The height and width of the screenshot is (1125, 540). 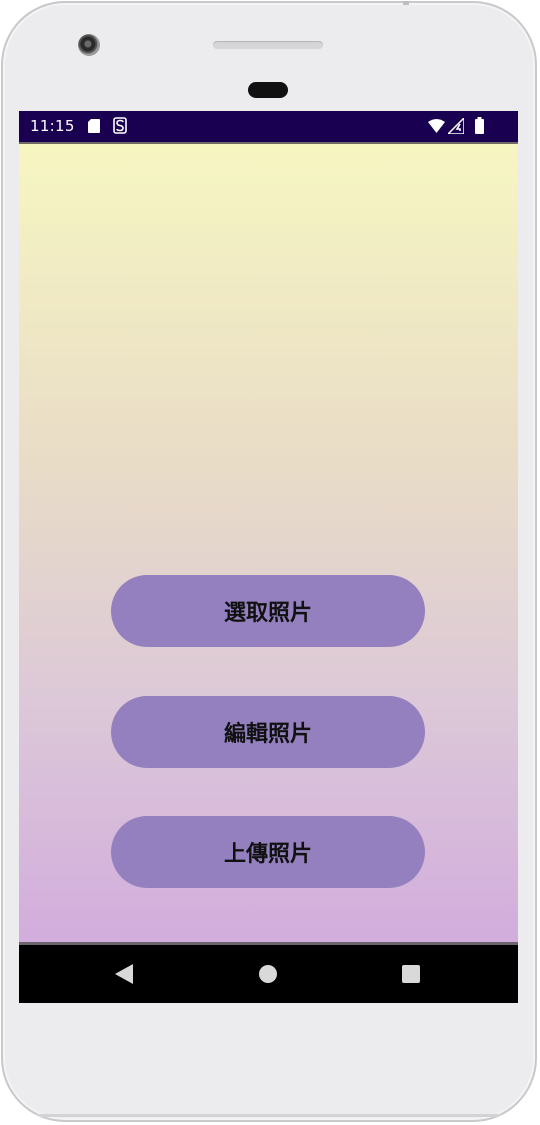 What do you see at coordinates (269, 1115) in the screenshot?
I see `phone-bottom-edge` at bounding box center [269, 1115].